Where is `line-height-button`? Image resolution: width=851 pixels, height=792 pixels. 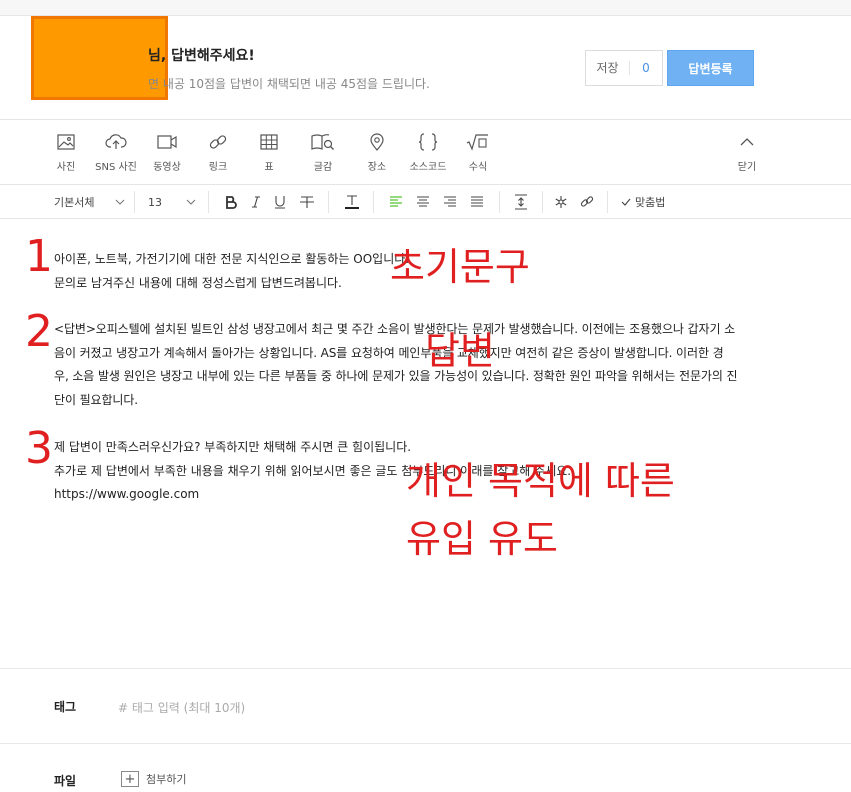 line-height-button is located at coordinates (521, 202).